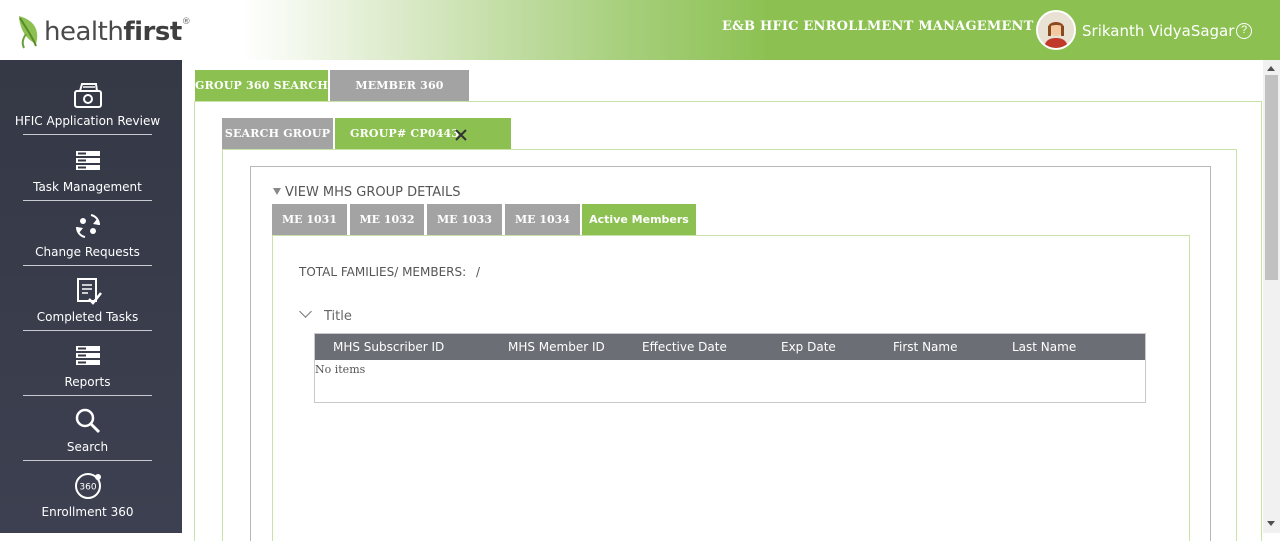 The width and height of the screenshot is (1280, 541). Describe the element at coordinates (1271, 296) in the screenshot. I see `page-scrollbar` at that location.